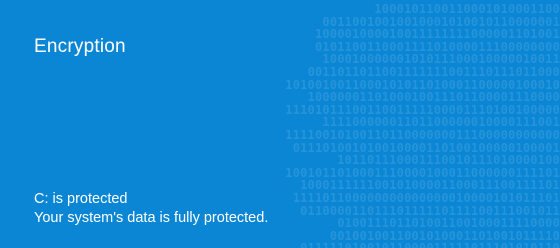 This screenshot has height=248, width=560. Describe the element at coordinates (80, 46) in the screenshot. I see `tile-title: Encryption` at that location.